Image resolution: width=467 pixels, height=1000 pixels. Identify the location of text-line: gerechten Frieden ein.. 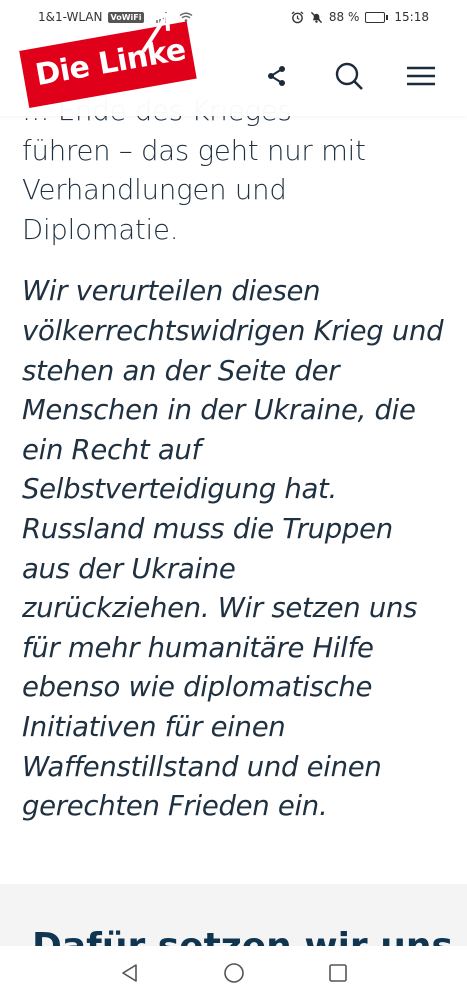
(175, 806).